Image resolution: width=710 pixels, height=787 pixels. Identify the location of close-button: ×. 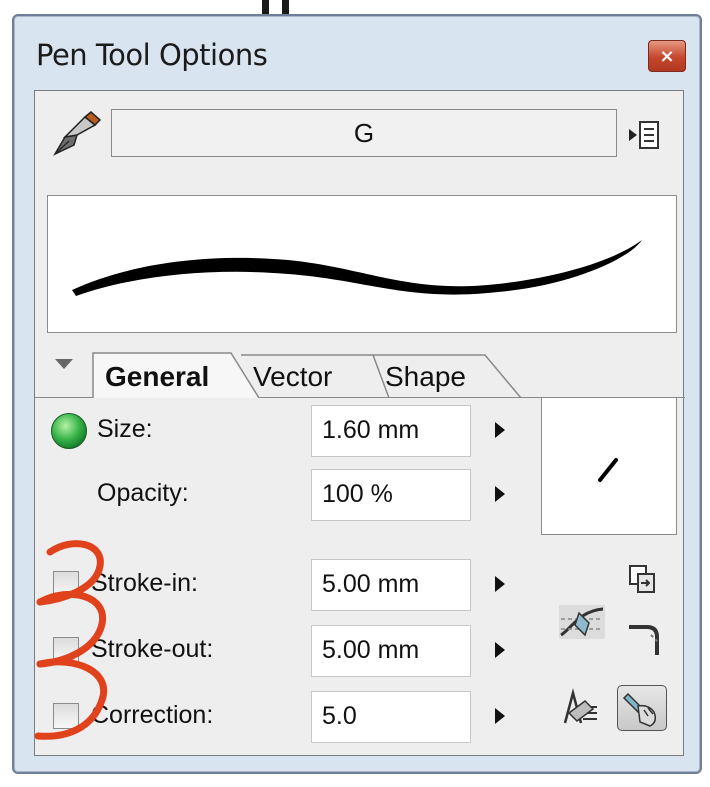
(667, 56).